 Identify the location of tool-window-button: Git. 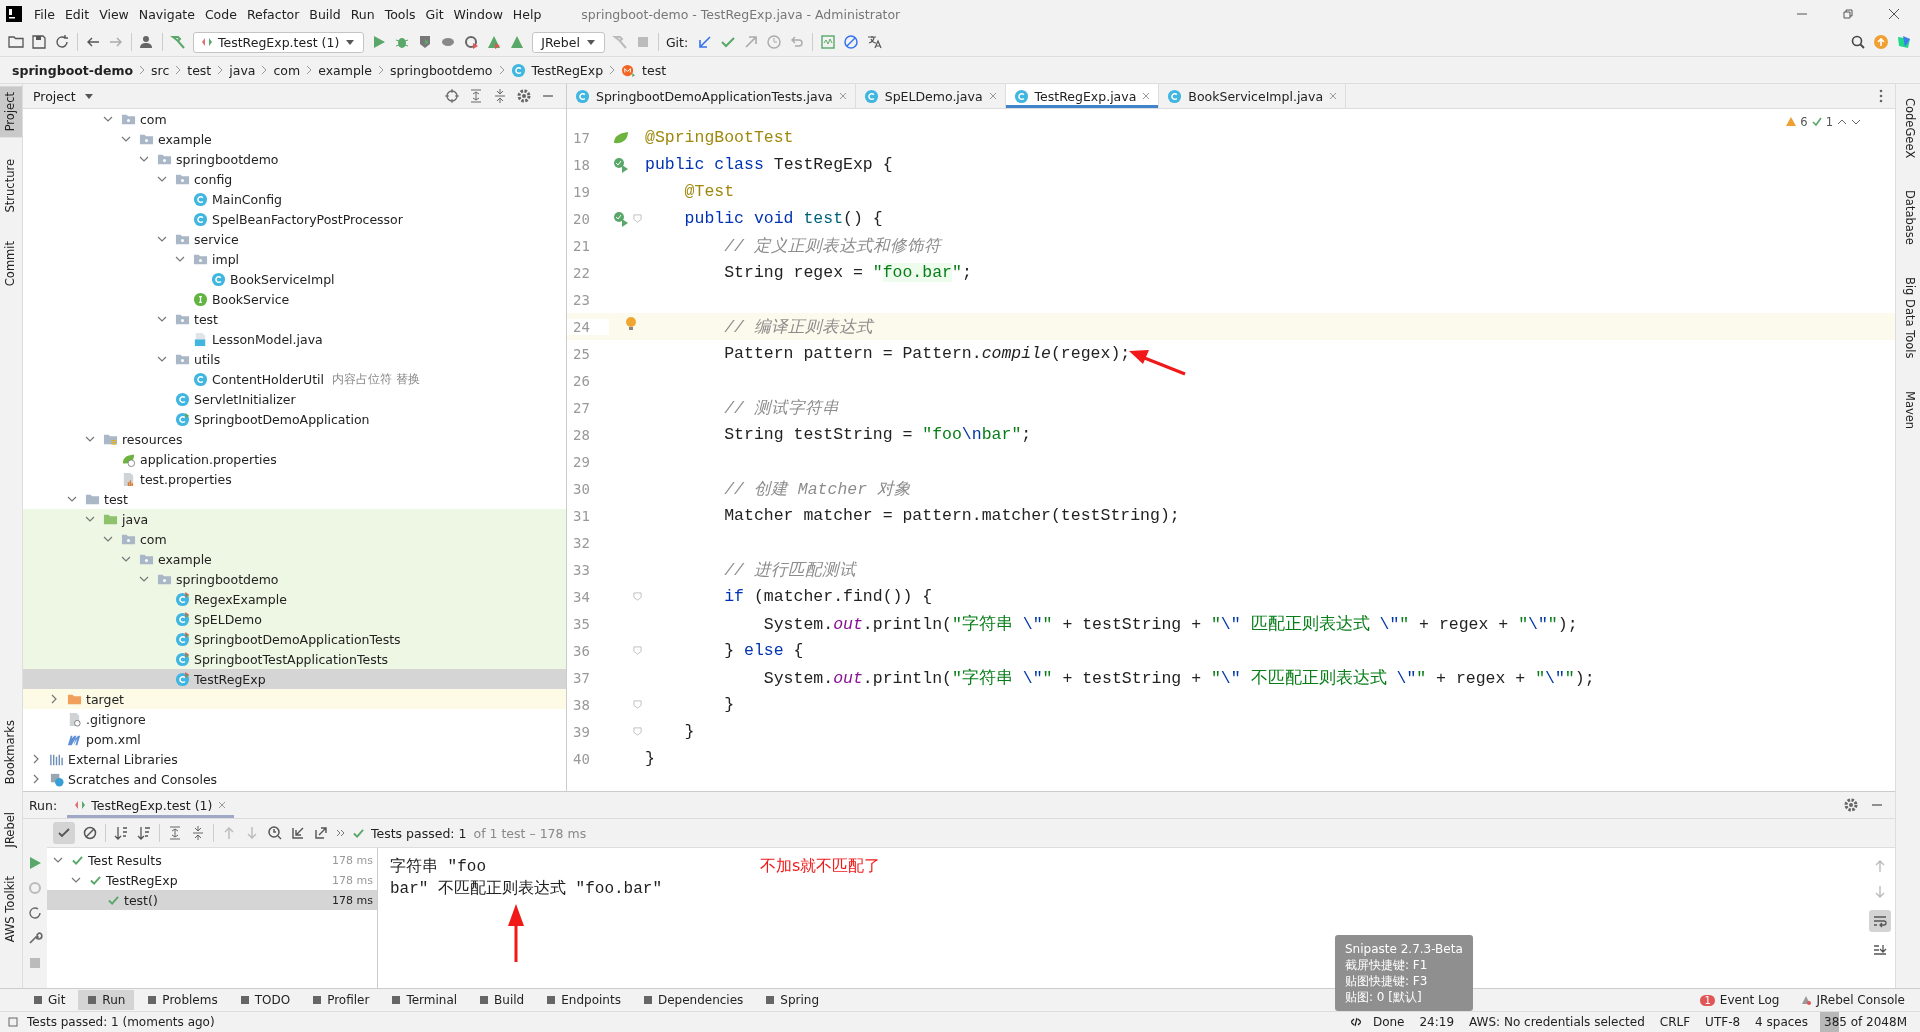
(49, 1000).